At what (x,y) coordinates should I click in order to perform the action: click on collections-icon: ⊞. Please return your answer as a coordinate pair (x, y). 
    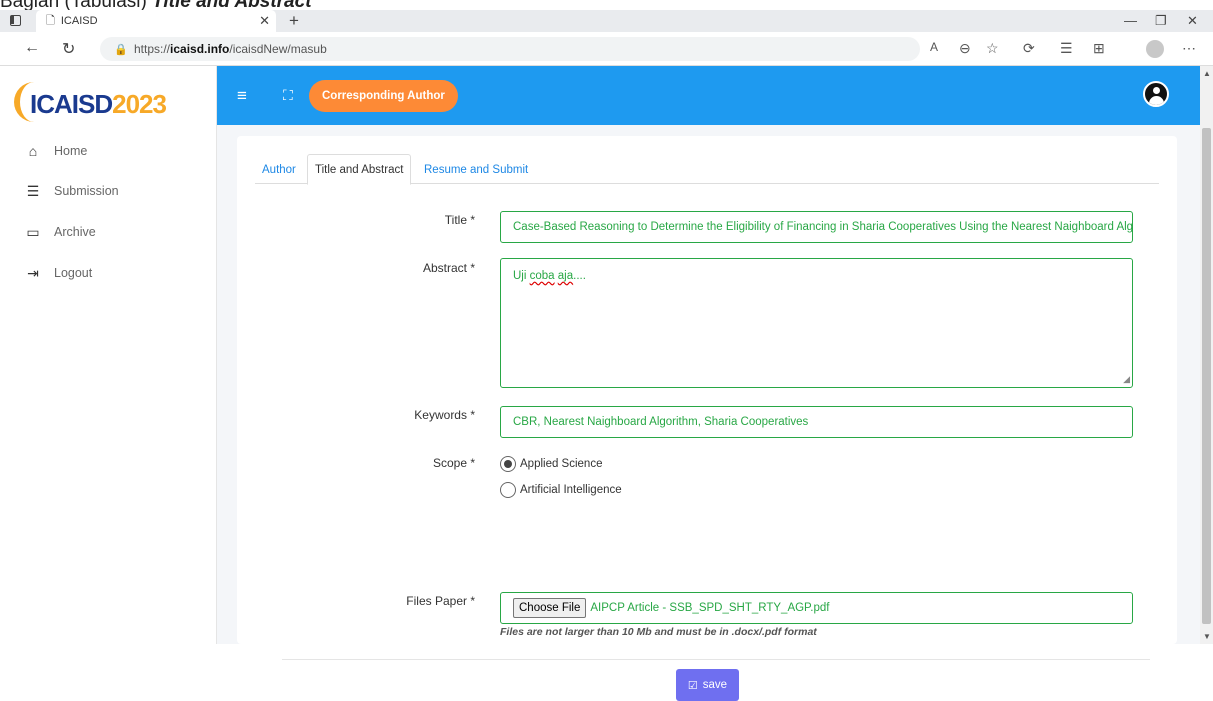
    Looking at the image, I should click on (1099, 48).